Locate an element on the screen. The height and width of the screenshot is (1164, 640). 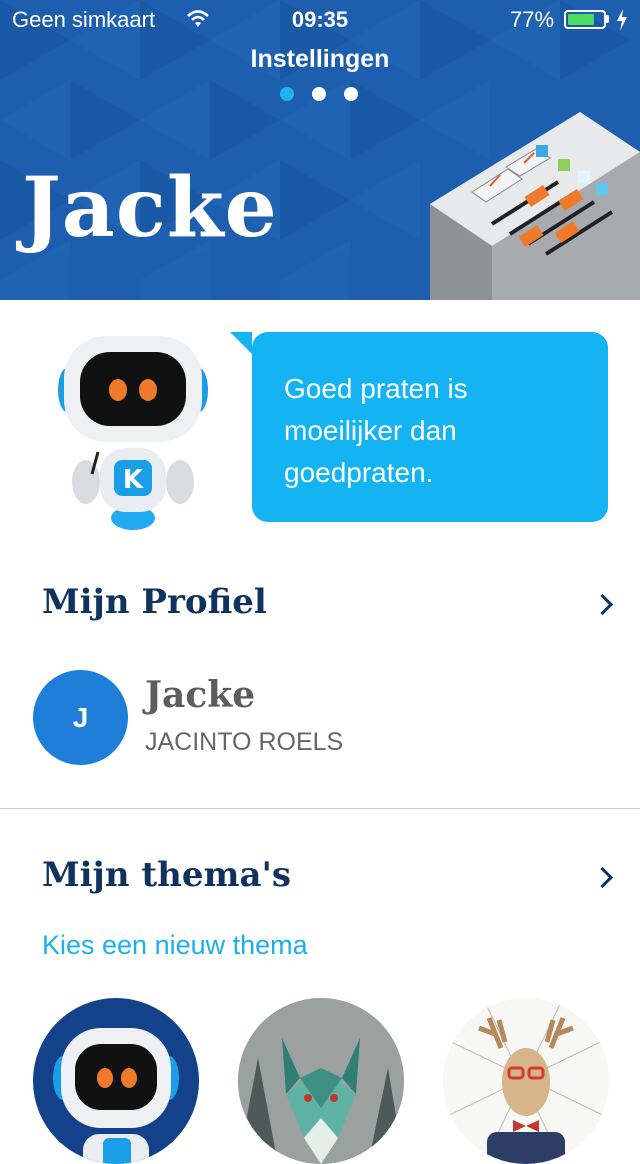
deer-theme-icon is located at coordinates (526, 1081).